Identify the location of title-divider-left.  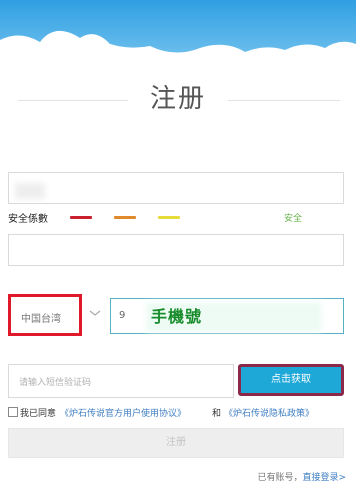
(73, 100).